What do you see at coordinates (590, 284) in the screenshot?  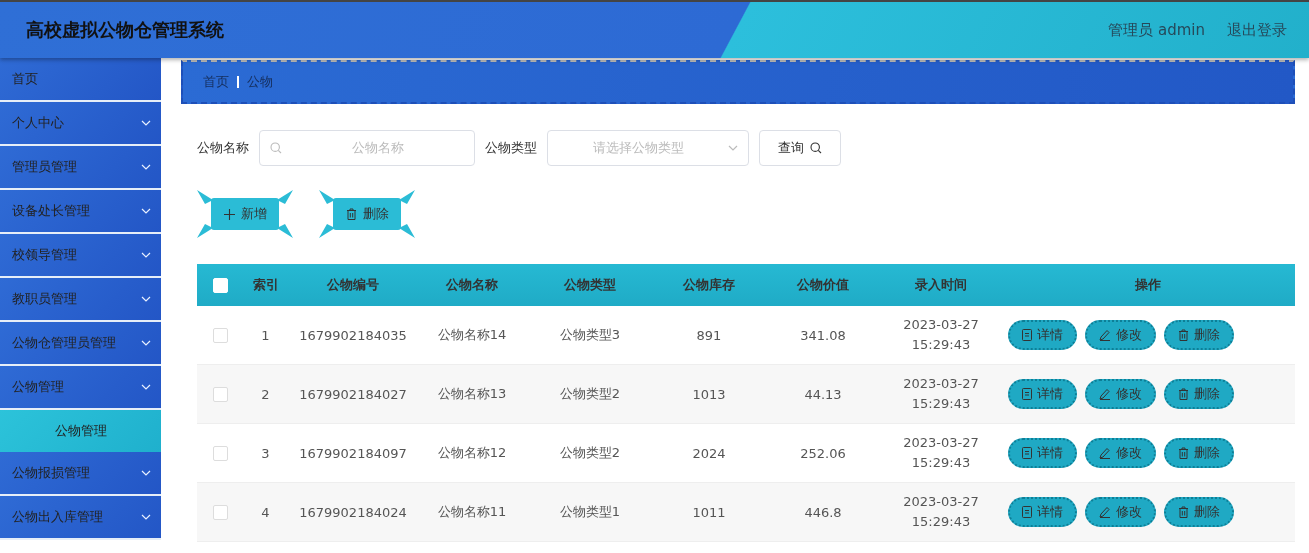 I see `column-header: 公物类型` at bounding box center [590, 284].